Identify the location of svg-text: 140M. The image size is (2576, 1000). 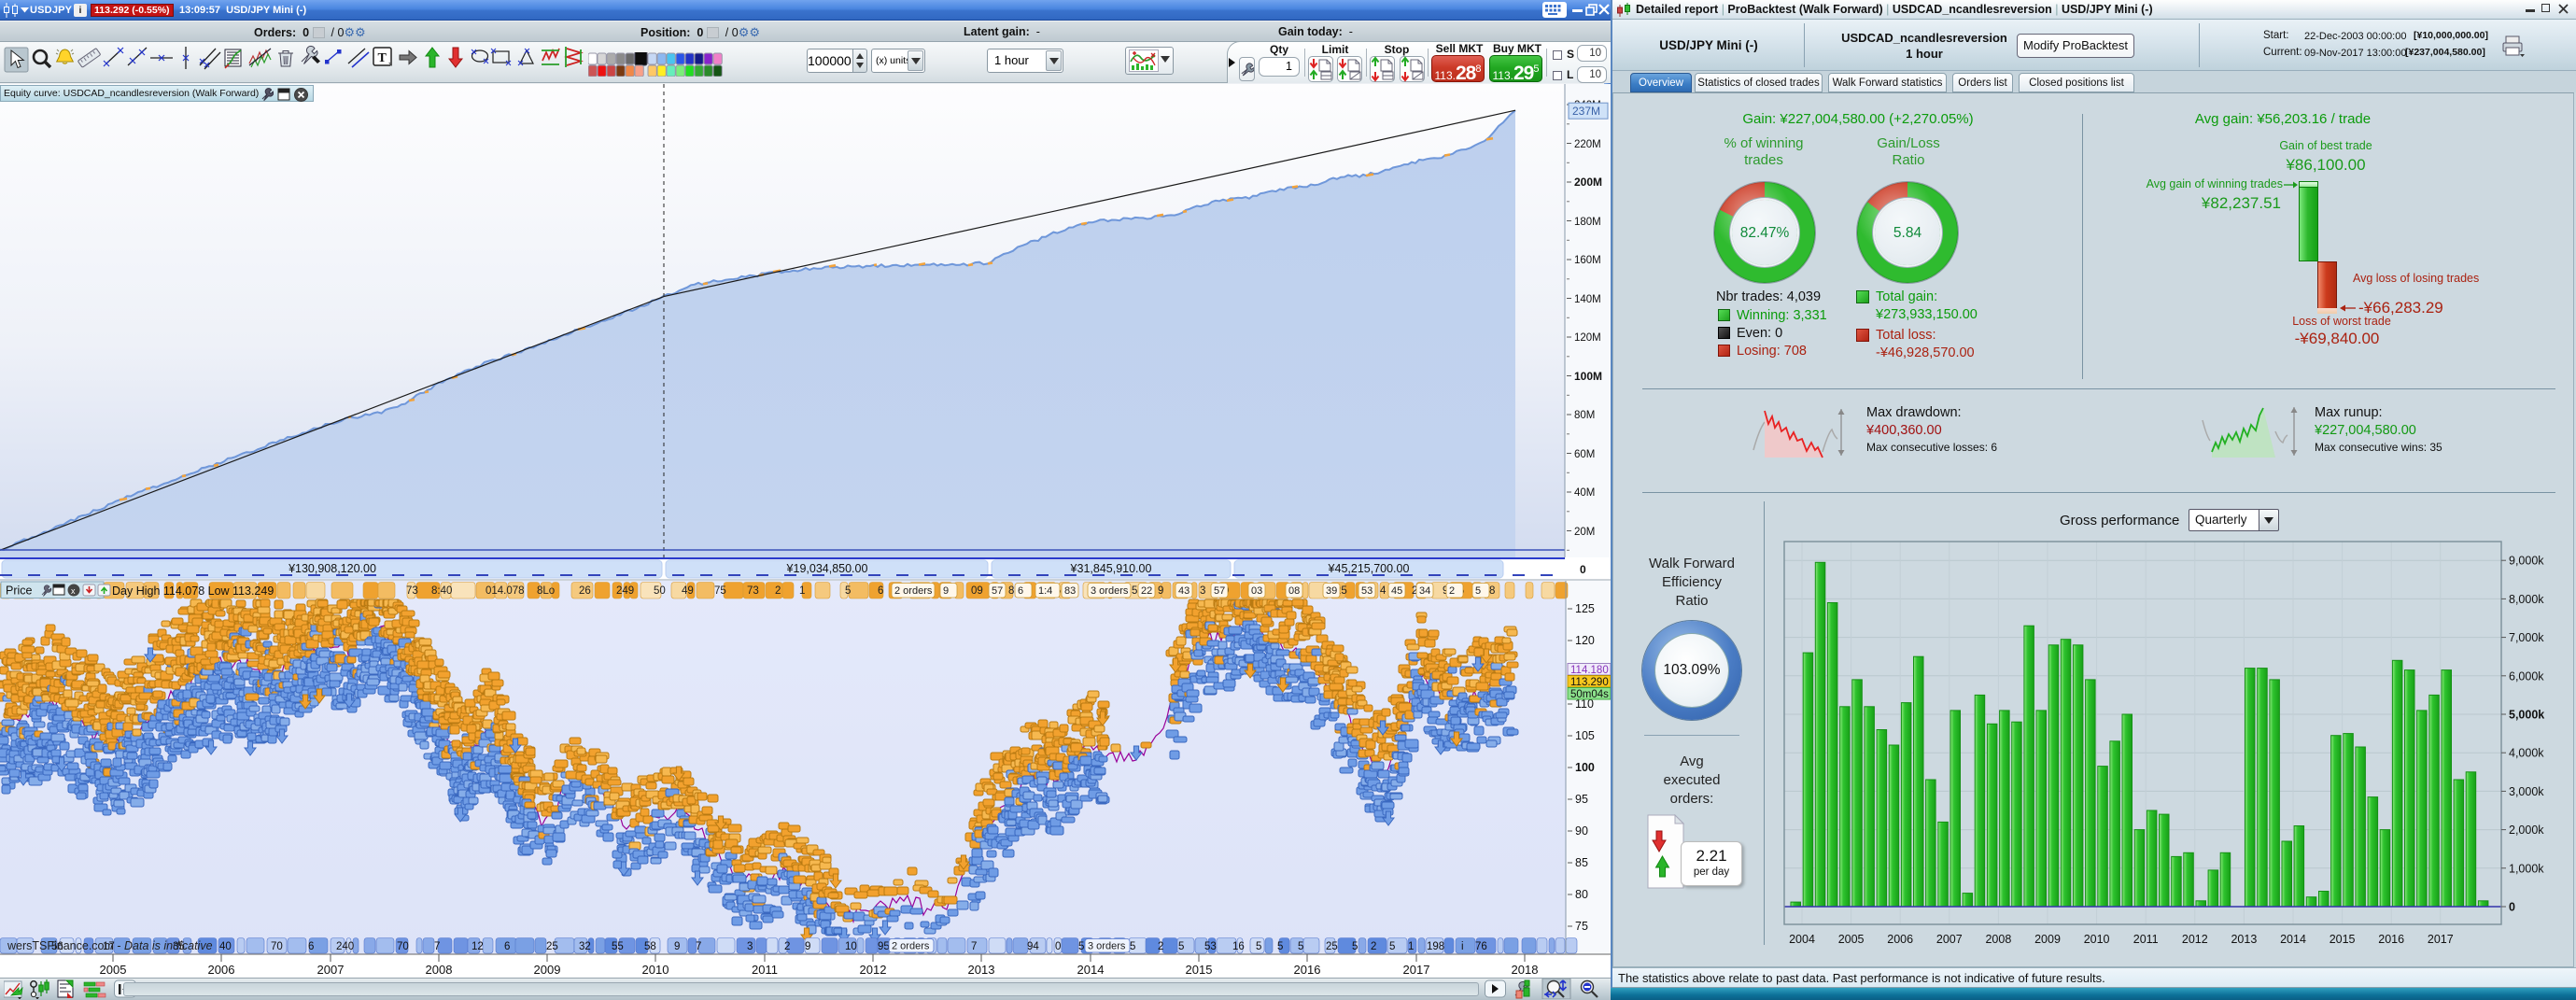
(1587, 299).